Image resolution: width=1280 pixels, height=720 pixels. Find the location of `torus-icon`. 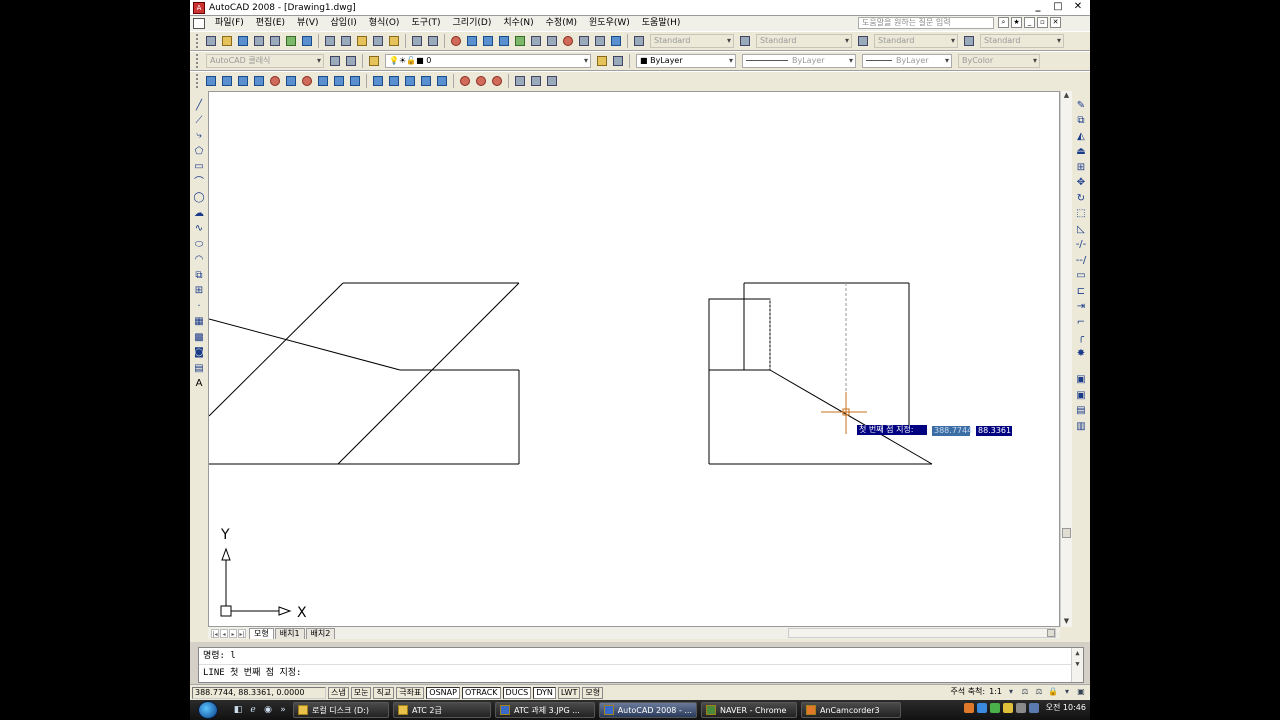

torus-icon is located at coordinates (307, 81).